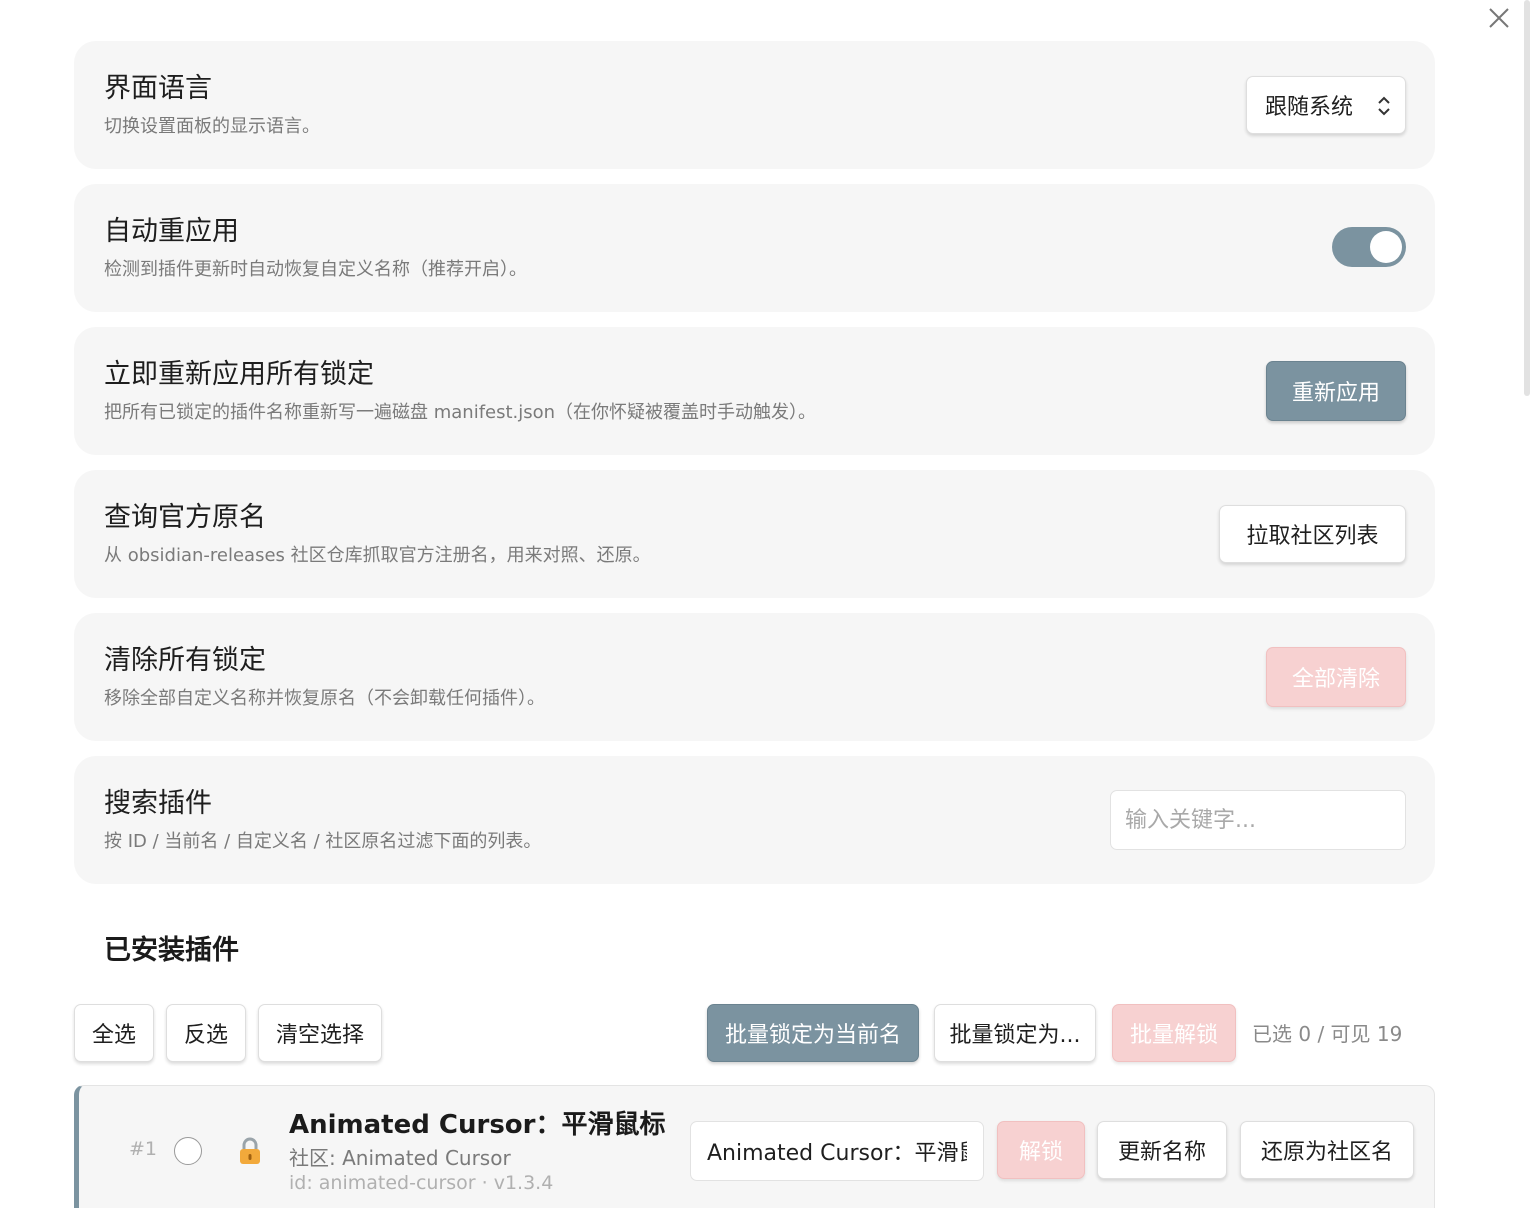 The image size is (1531, 1208). Describe the element at coordinates (754, 105) in the screenshot. I see `setting-language: 界面语言 切换设置面板的显示语言。 跟随系统` at that location.